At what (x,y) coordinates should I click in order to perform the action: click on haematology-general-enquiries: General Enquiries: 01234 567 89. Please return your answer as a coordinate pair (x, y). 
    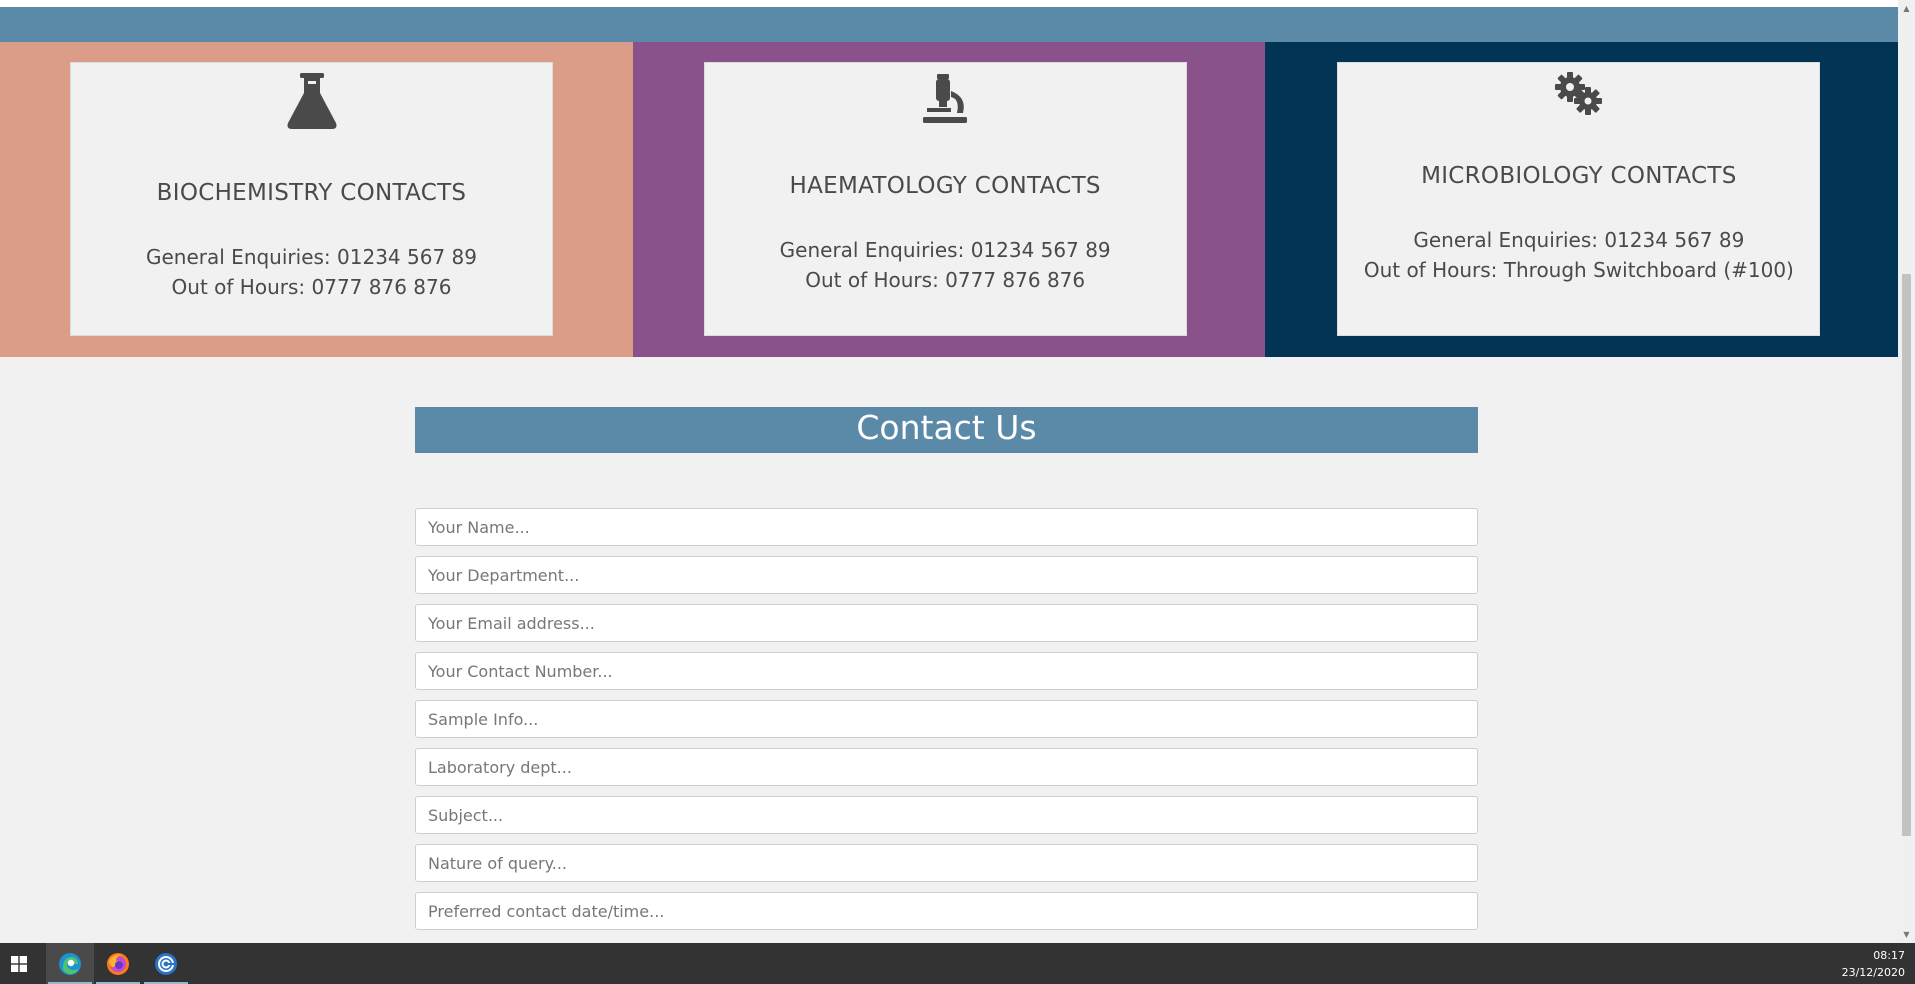
    Looking at the image, I should click on (945, 250).